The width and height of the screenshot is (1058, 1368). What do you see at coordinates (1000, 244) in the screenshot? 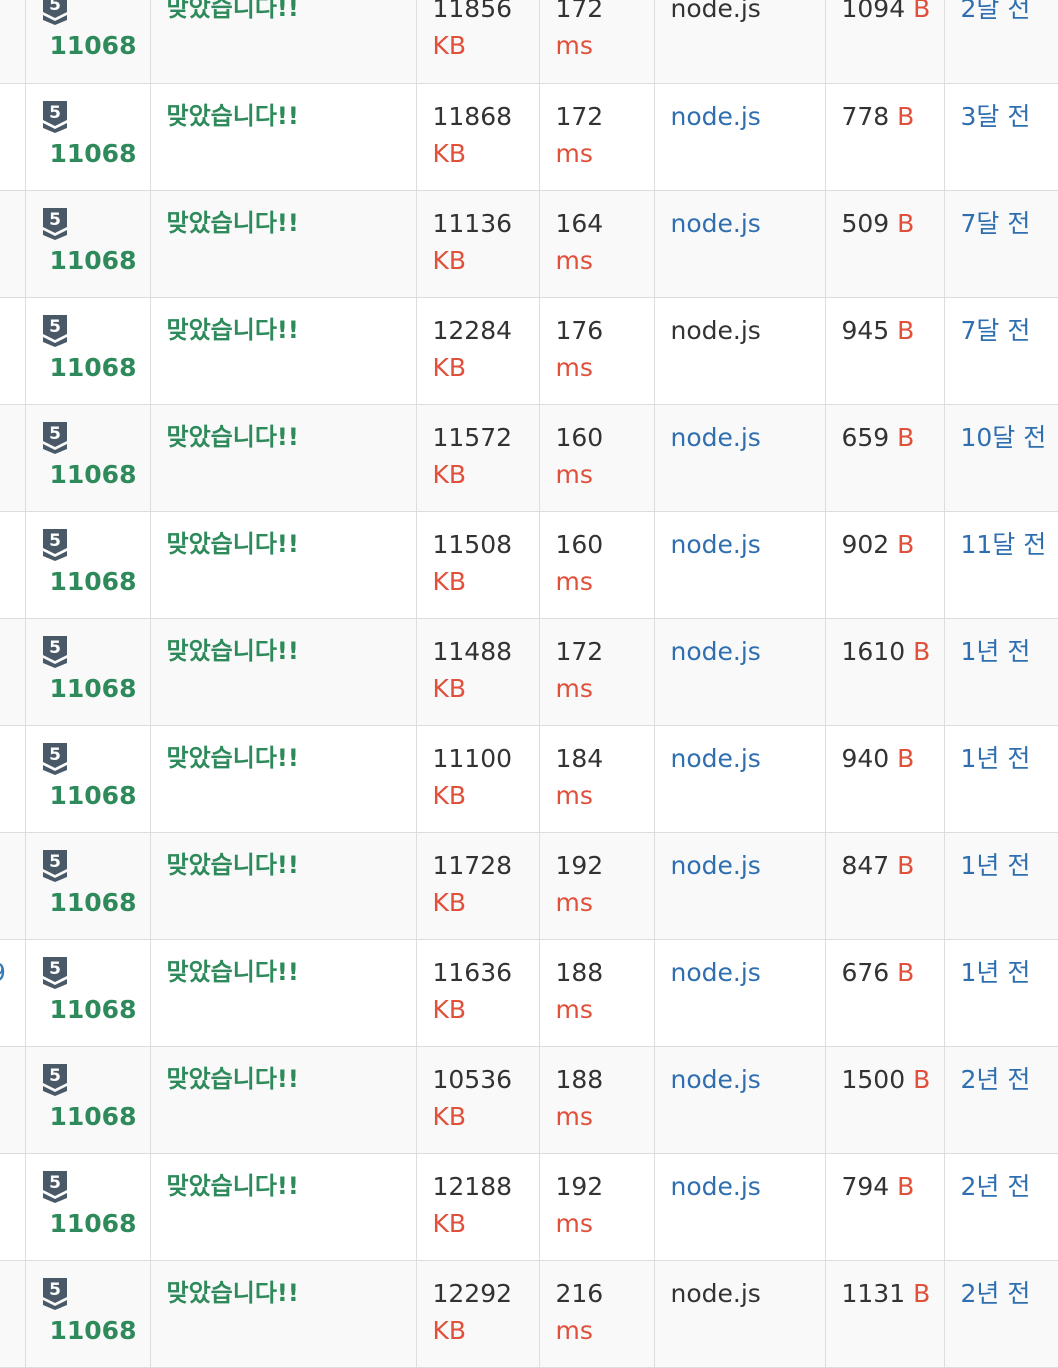
I see `submitted-time-cell: 7달 전` at bounding box center [1000, 244].